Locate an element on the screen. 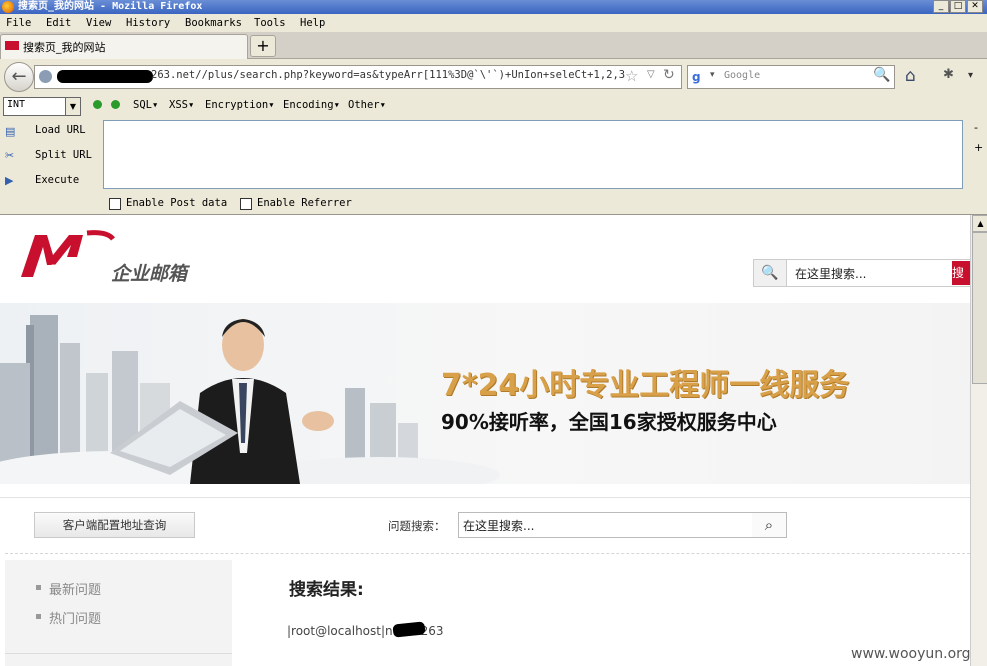 The image size is (987, 666). close-button: ✕ is located at coordinates (975, 6).